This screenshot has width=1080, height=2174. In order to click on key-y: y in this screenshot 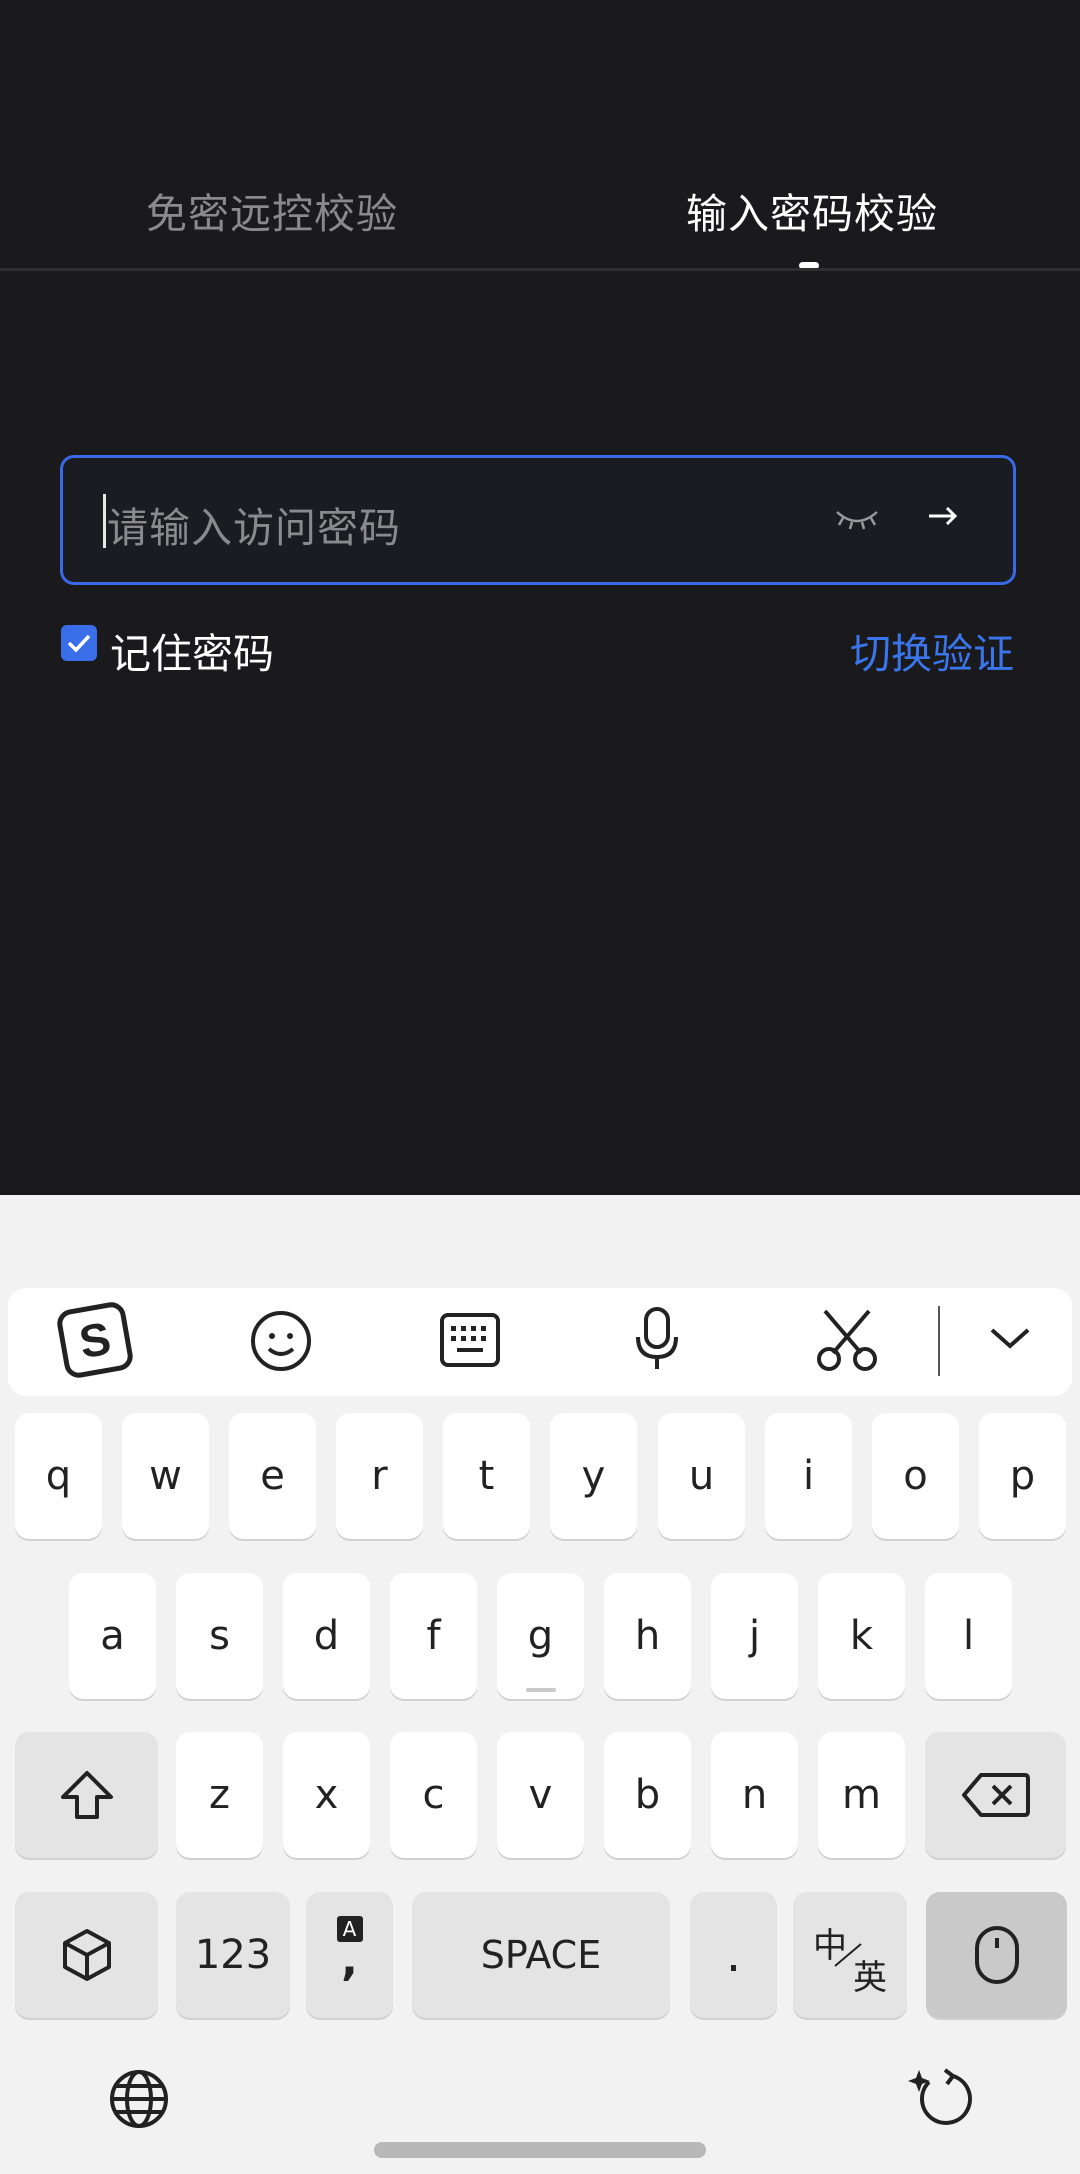, I will do `click(593, 1476)`.